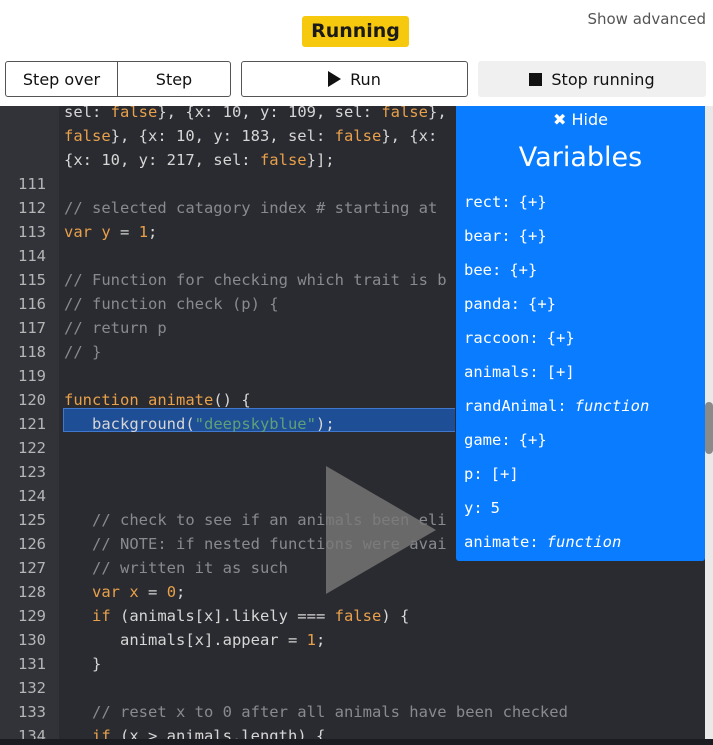  What do you see at coordinates (501, 372) in the screenshot?
I see `variable-name: animals:` at bounding box center [501, 372].